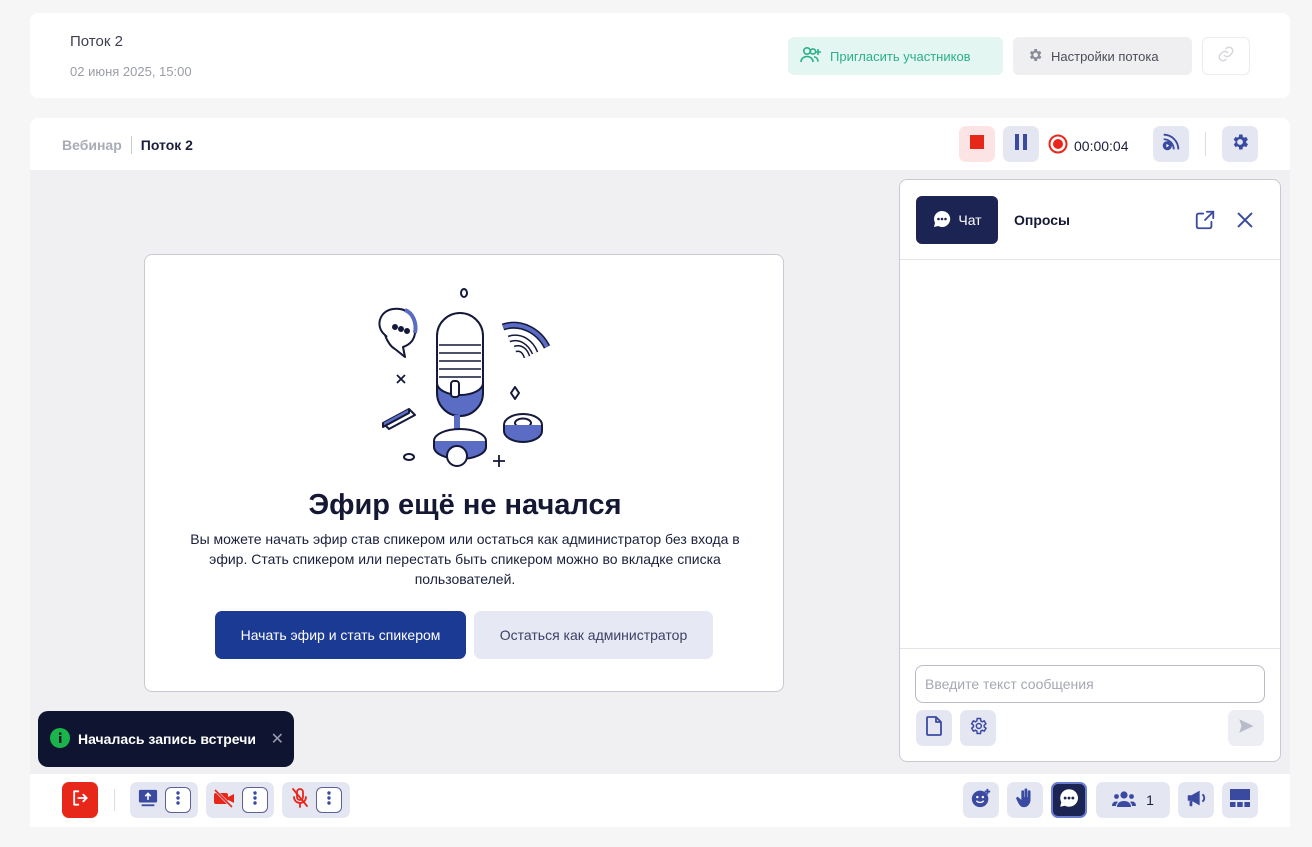 This screenshot has width=1312, height=847. I want to click on exit-icon, so click(80, 800).